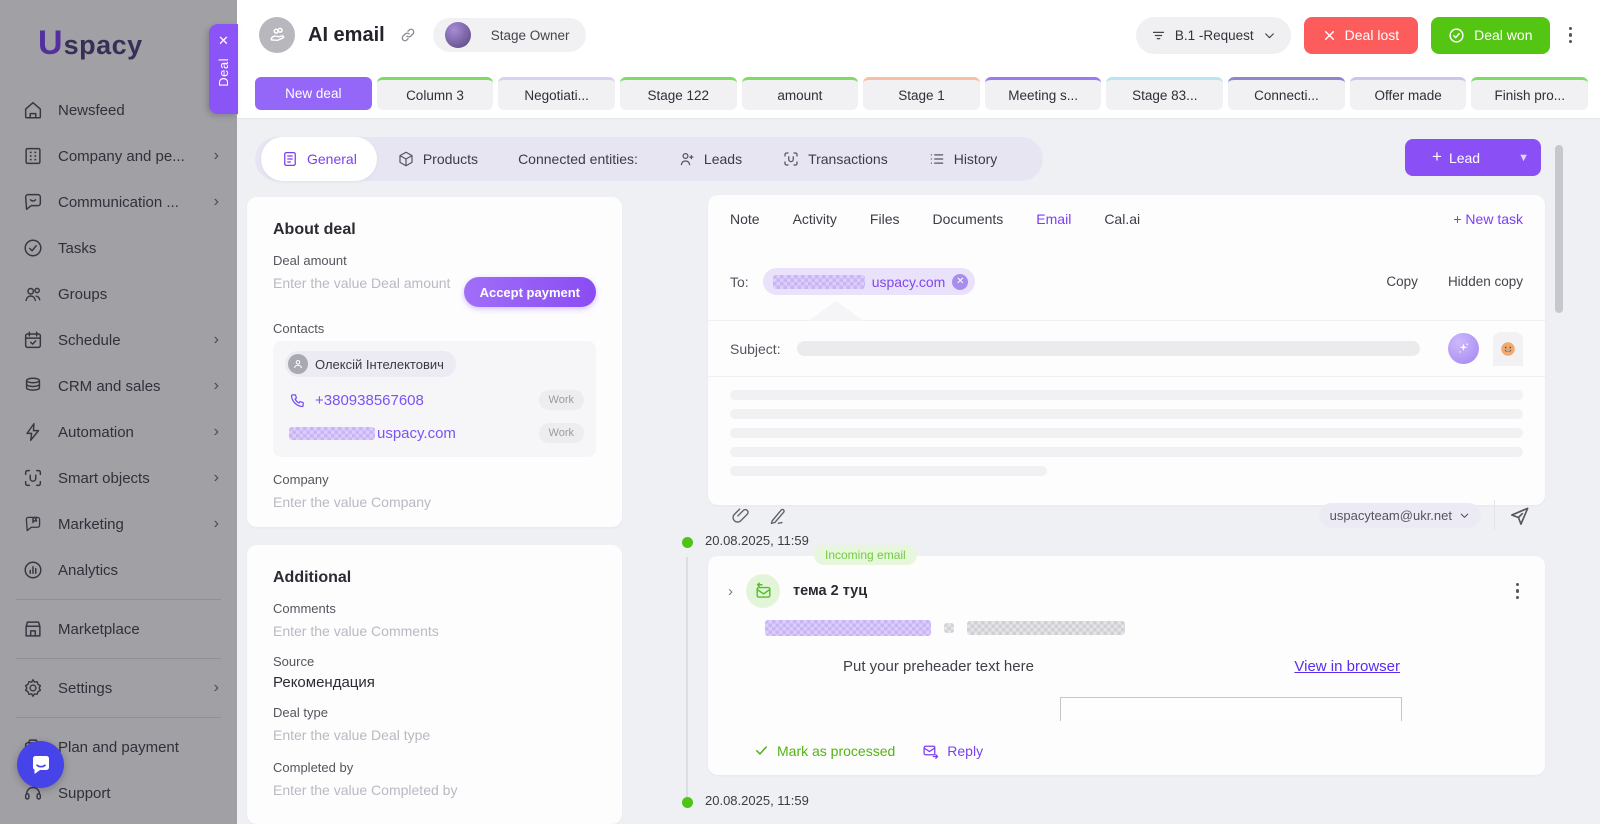  I want to click on source-value: Рекомендация, so click(434, 682).